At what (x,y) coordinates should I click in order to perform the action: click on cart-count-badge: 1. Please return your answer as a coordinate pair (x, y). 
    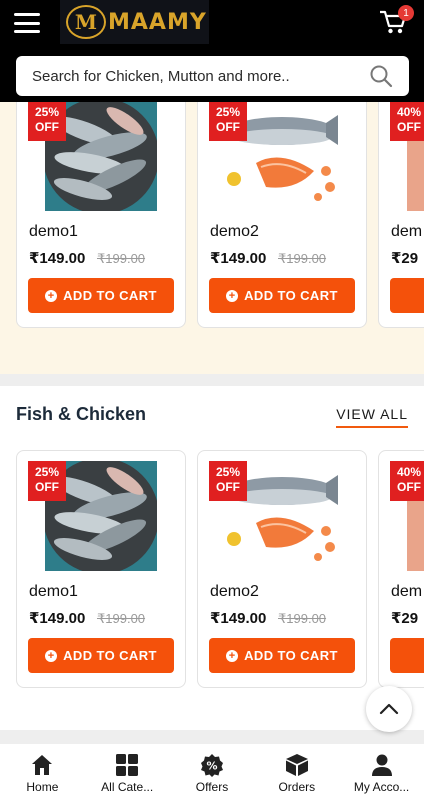
    Looking at the image, I should click on (406, 13).